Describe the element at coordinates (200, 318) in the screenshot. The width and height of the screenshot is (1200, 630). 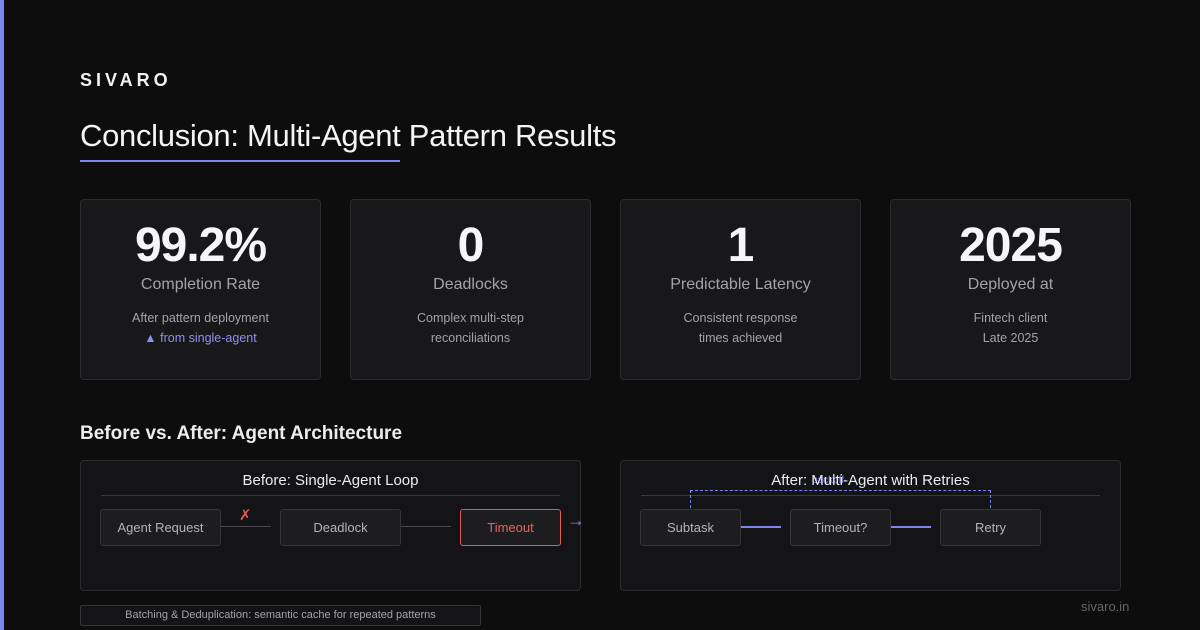
I see `stat-description-line: After pattern deployment` at that location.